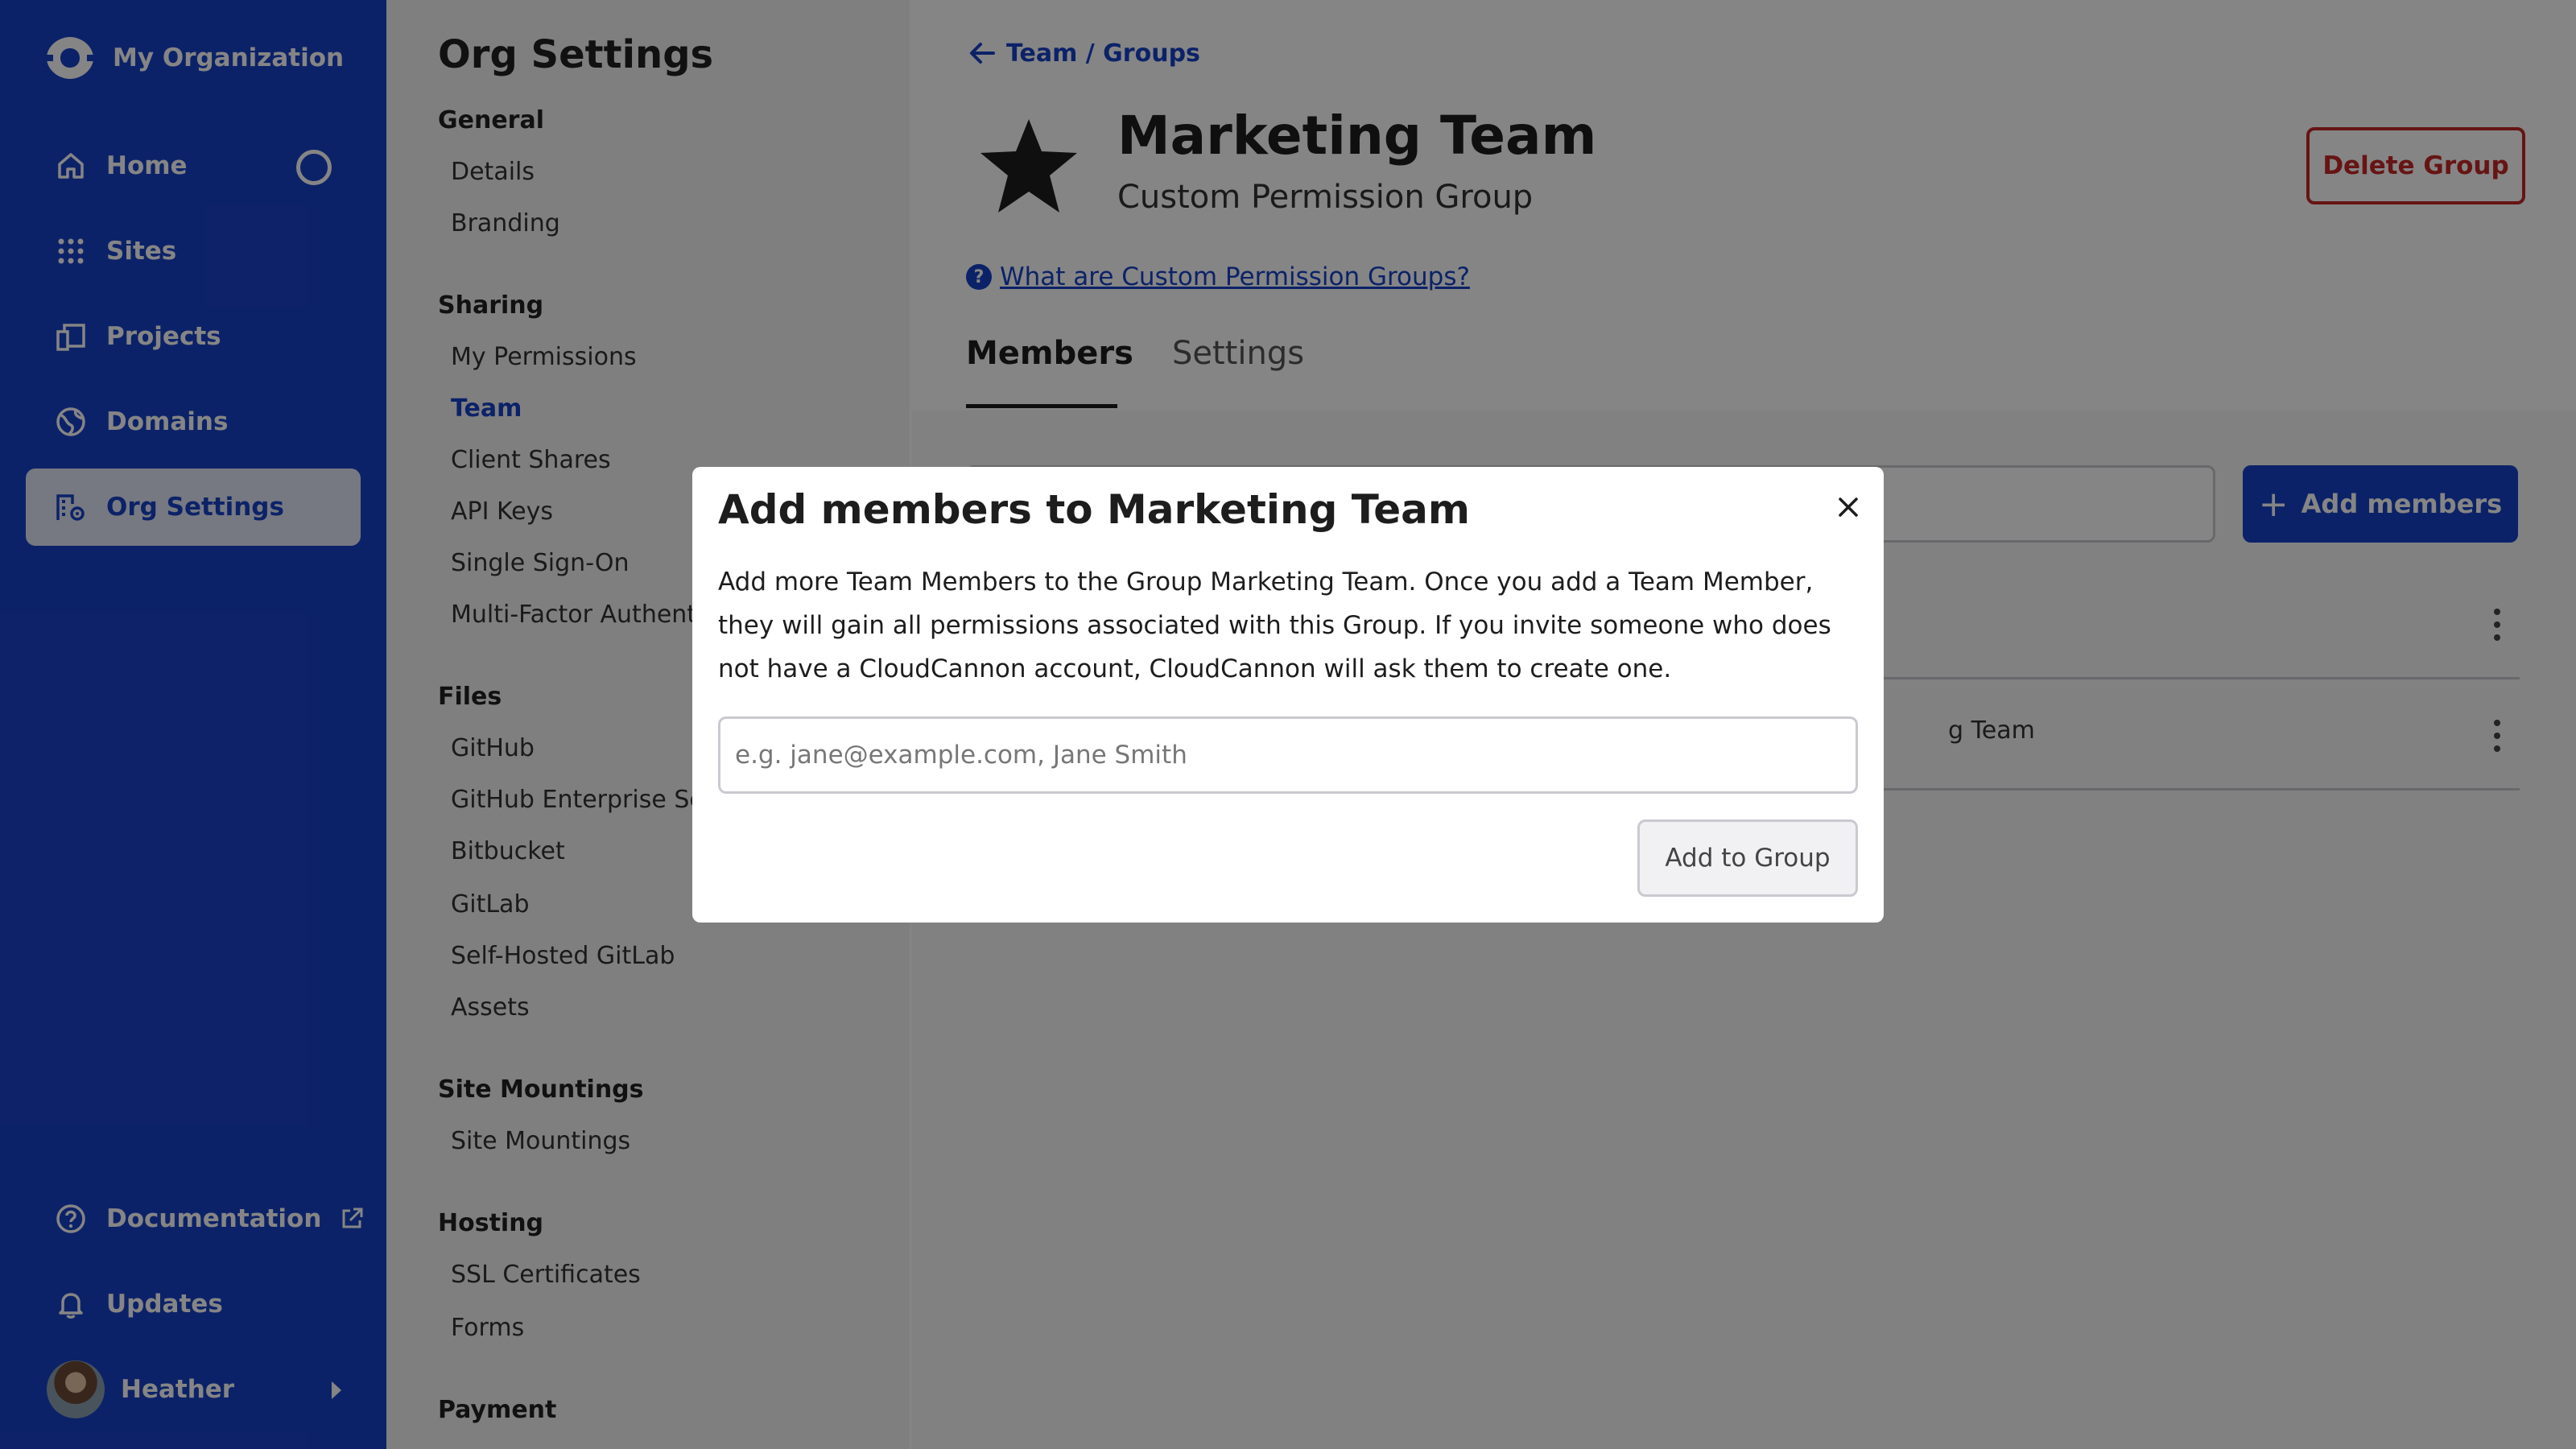 Image resolution: width=2576 pixels, height=1449 pixels. Describe the element at coordinates (1094, 509) in the screenshot. I see `modal-title: Add members to Marketing Team` at that location.